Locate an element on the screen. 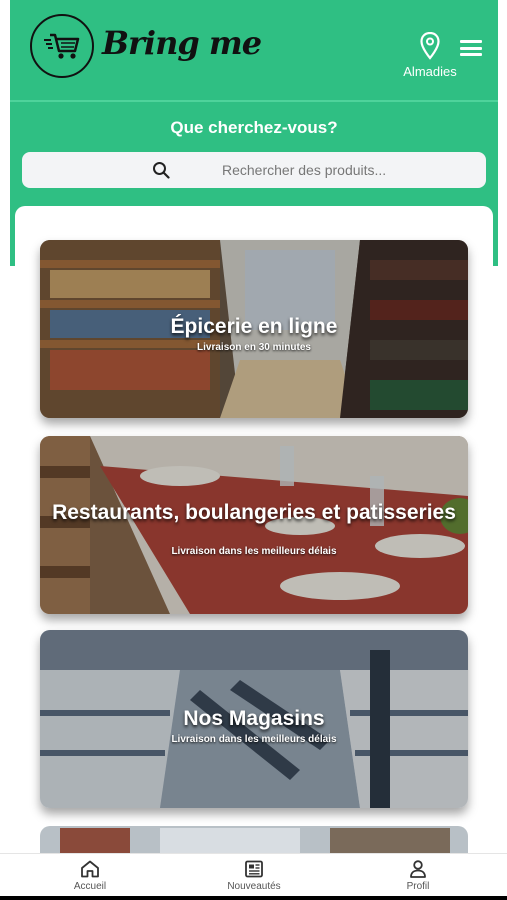 This screenshot has height=900, width=507. header-divider is located at coordinates (254, 101).